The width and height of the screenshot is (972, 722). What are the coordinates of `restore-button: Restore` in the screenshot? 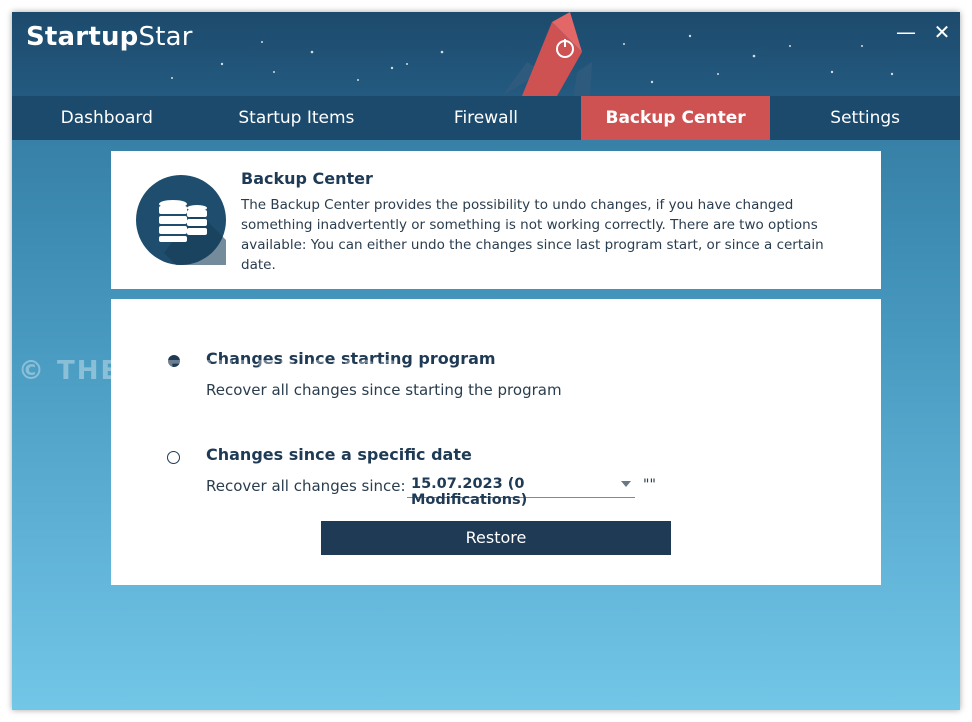 It's located at (496, 538).